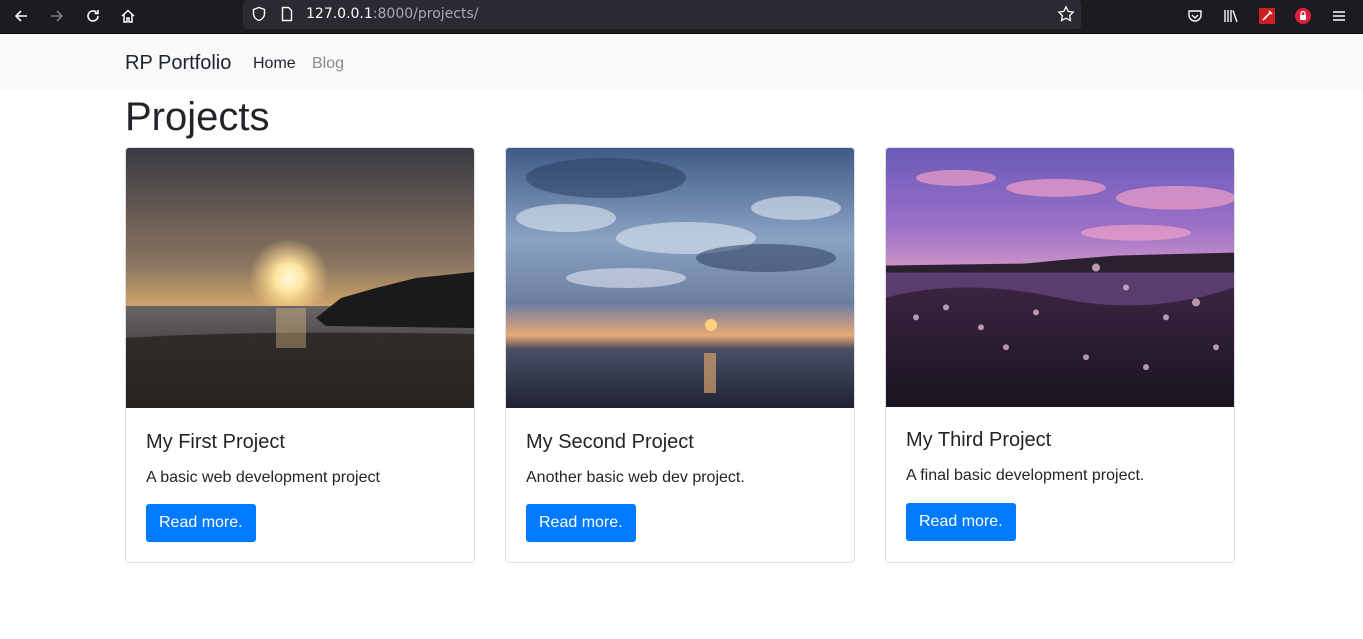  Describe the element at coordinates (274, 64) in the screenshot. I see `nav-home-link: Home` at that location.